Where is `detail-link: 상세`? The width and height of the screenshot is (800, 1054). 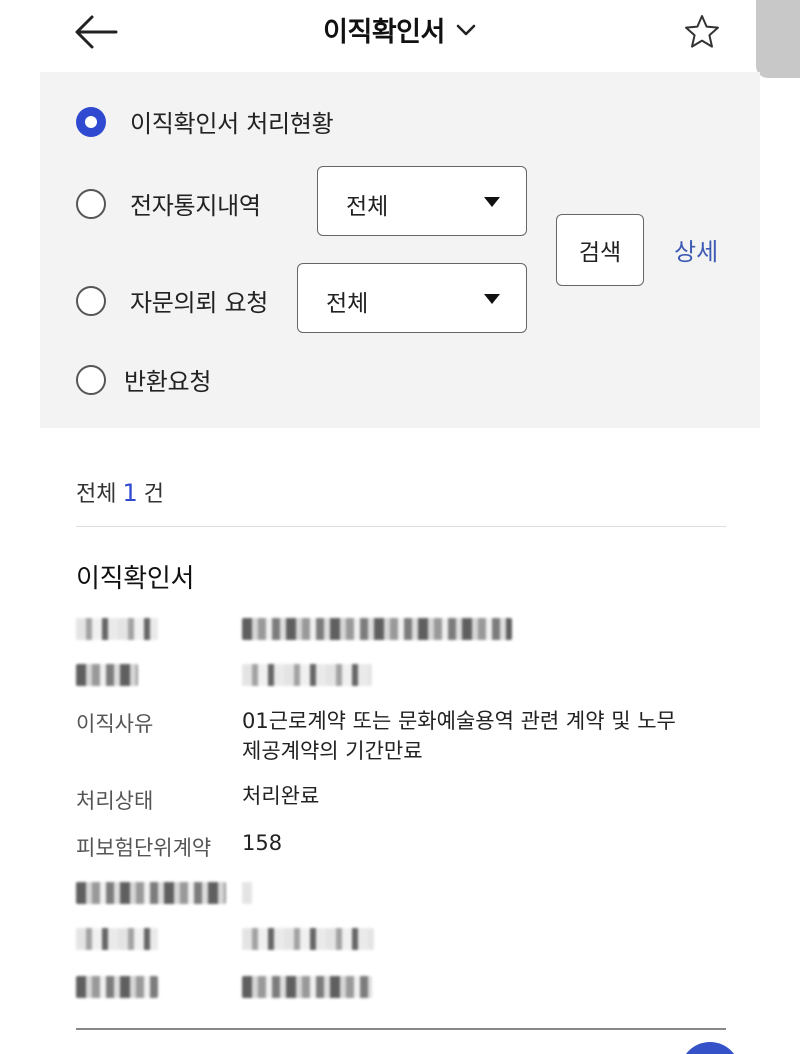 detail-link: 상세 is located at coordinates (696, 249).